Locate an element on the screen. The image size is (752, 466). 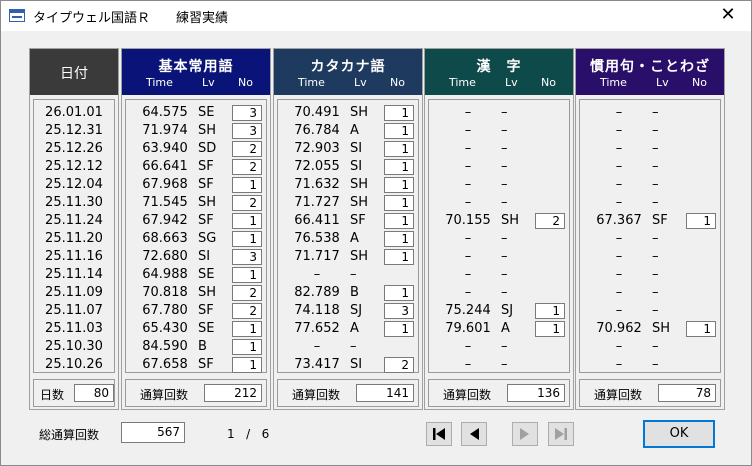
time-cell: 65.430 is located at coordinates (165, 328).